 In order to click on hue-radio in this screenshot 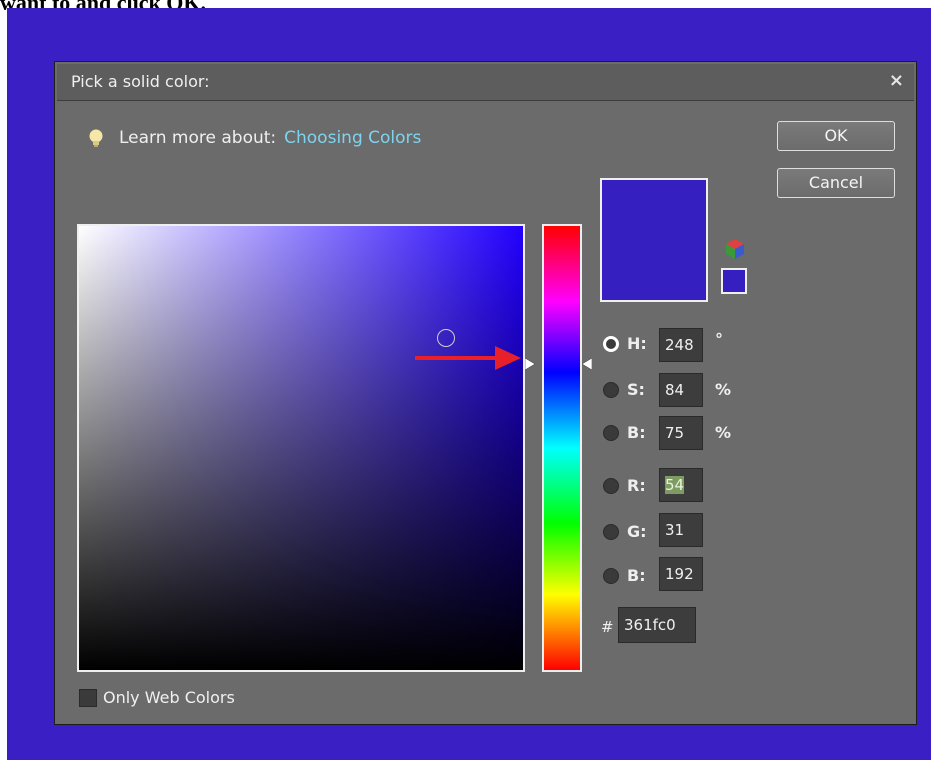, I will do `click(611, 344)`.